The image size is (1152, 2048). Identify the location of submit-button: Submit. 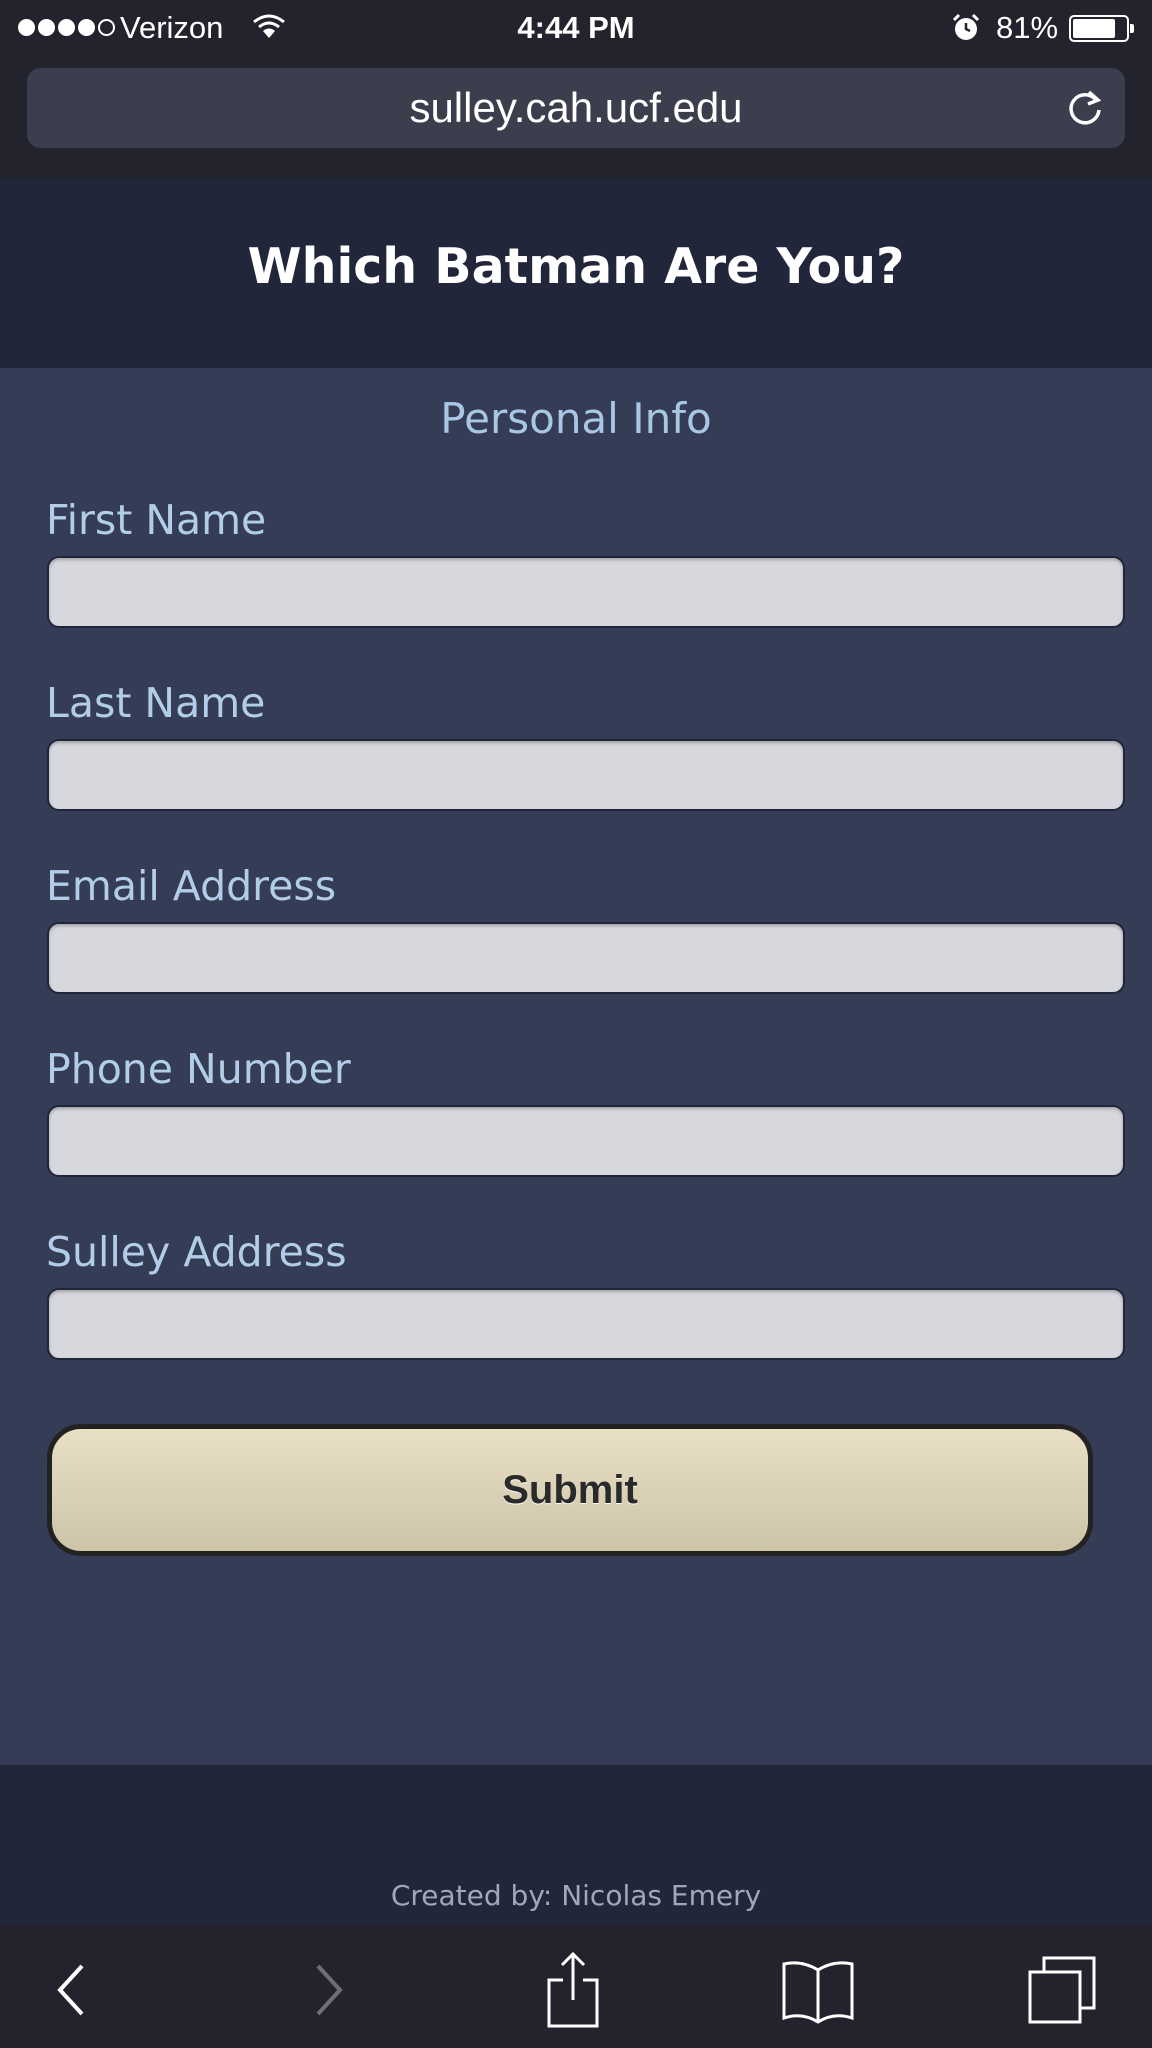
(570, 1490).